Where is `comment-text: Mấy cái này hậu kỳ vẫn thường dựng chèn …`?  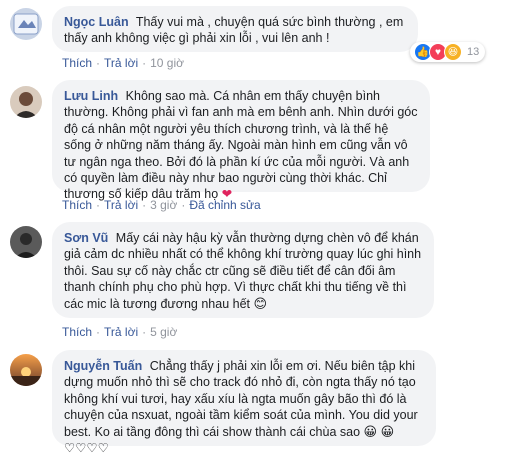
comment-text: Mấy cái này hậu kỳ vẫn thường dựng chèn … is located at coordinates (243, 271).